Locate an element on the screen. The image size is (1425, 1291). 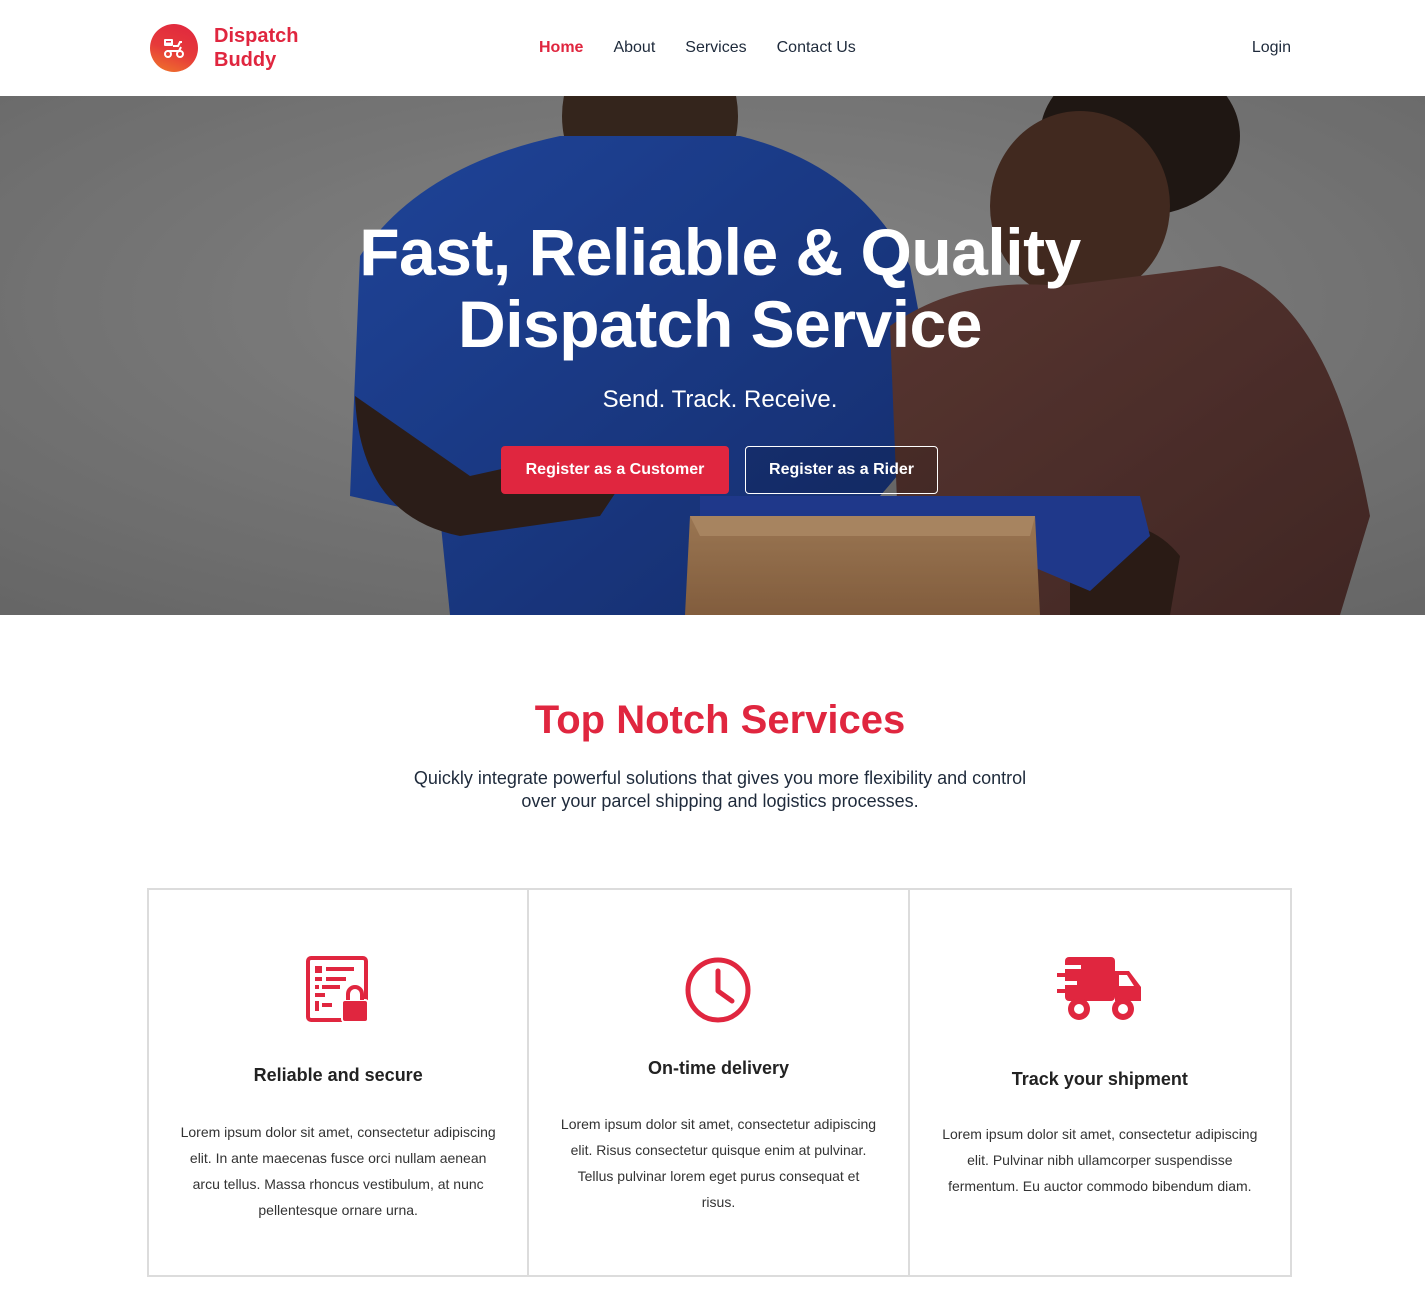
main-nav: Home About Services Contact Us is located at coordinates (712, 48).